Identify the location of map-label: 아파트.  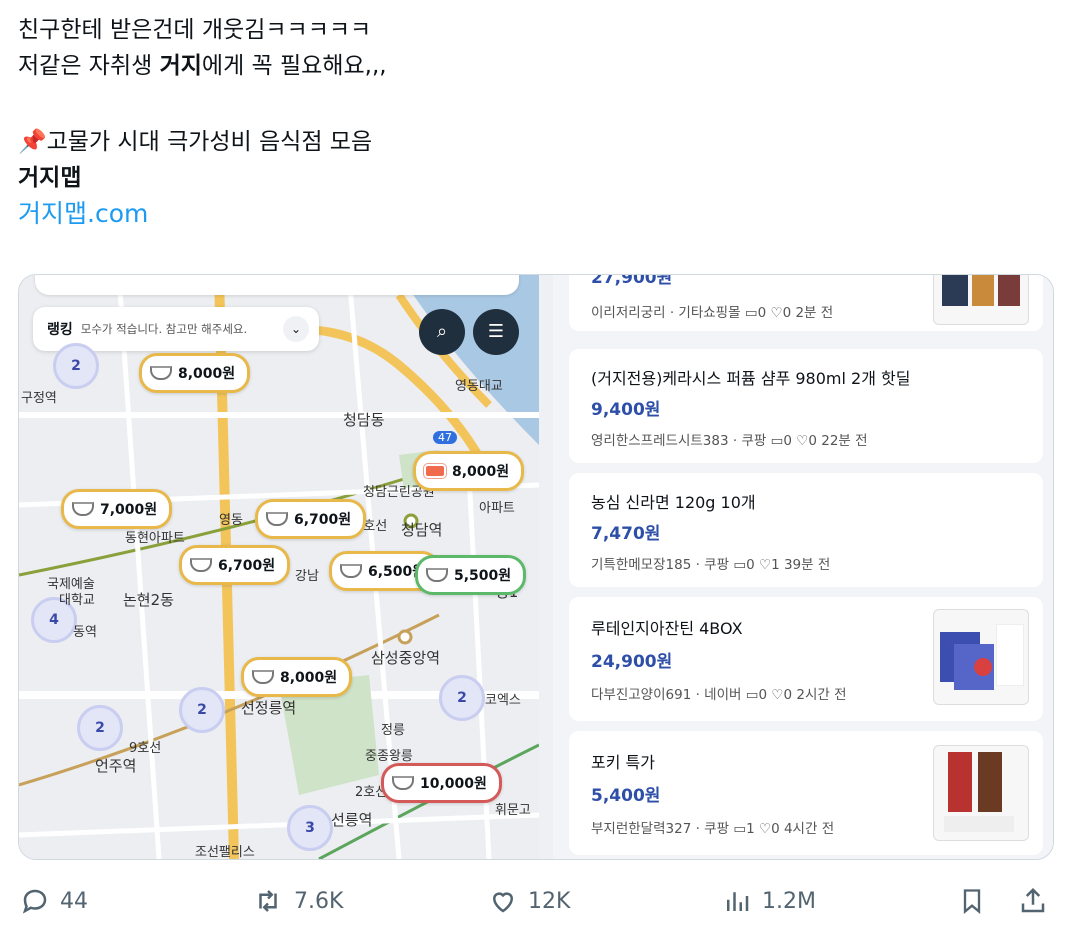
(497, 508).